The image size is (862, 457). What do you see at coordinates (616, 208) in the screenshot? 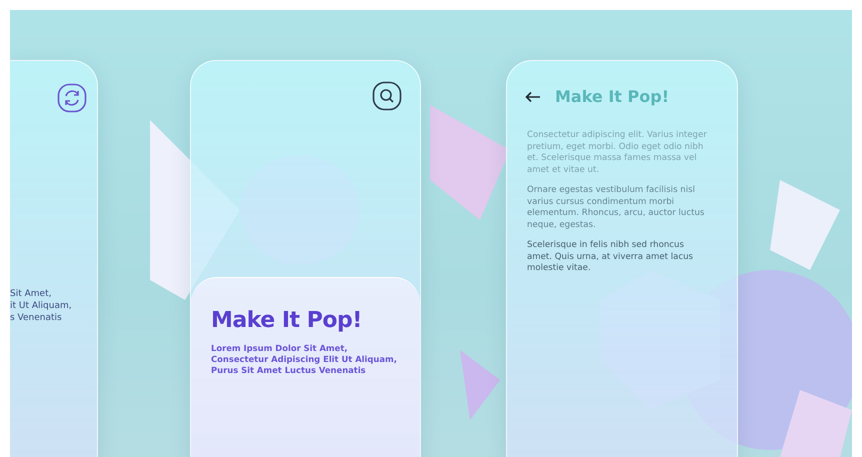
I see `paragraph: Ornare egestas vestibulum facilisis nisl varius cursus condimentum morbi elementum. Rhoncus, arcu, auctor luctus neque, egestas.` at bounding box center [616, 208].